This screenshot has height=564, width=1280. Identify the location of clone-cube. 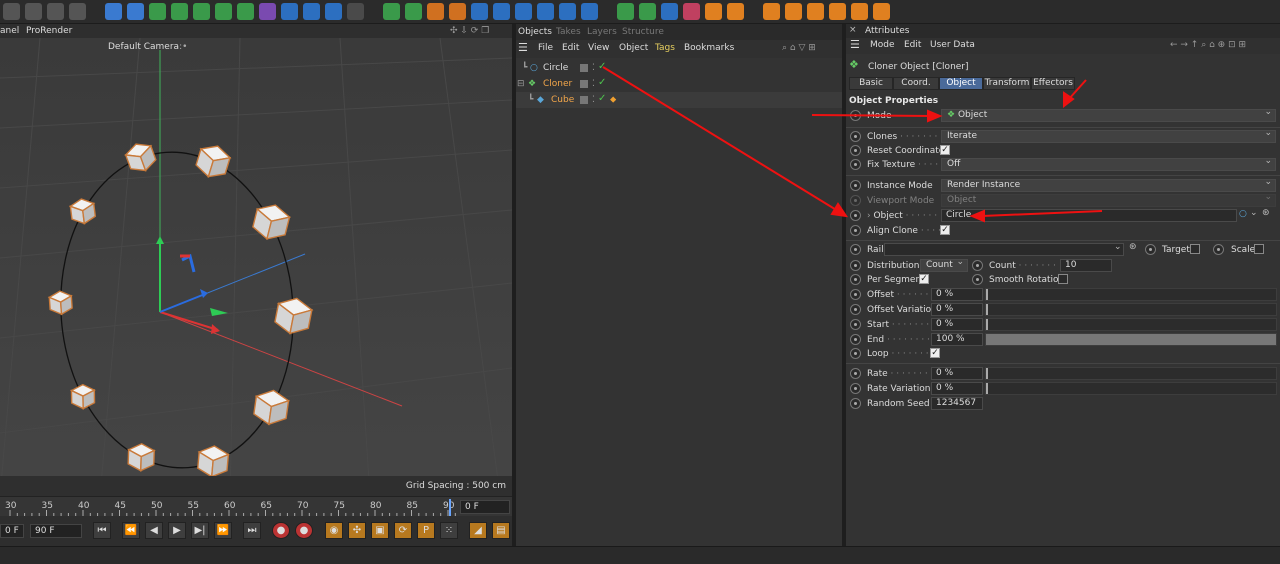
(82, 396).